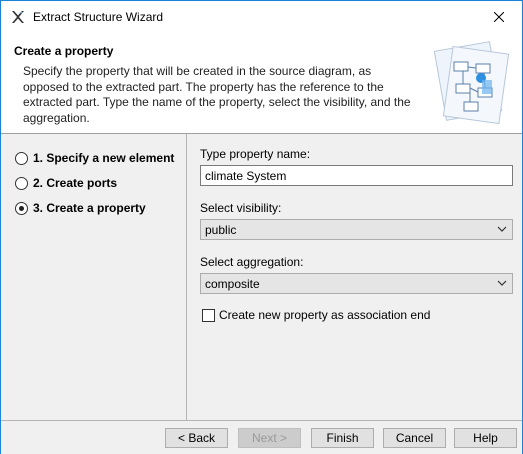 This screenshot has width=523, height=454. What do you see at coordinates (232, 284) in the screenshot?
I see `aggregation-value: composite` at bounding box center [232, 284].